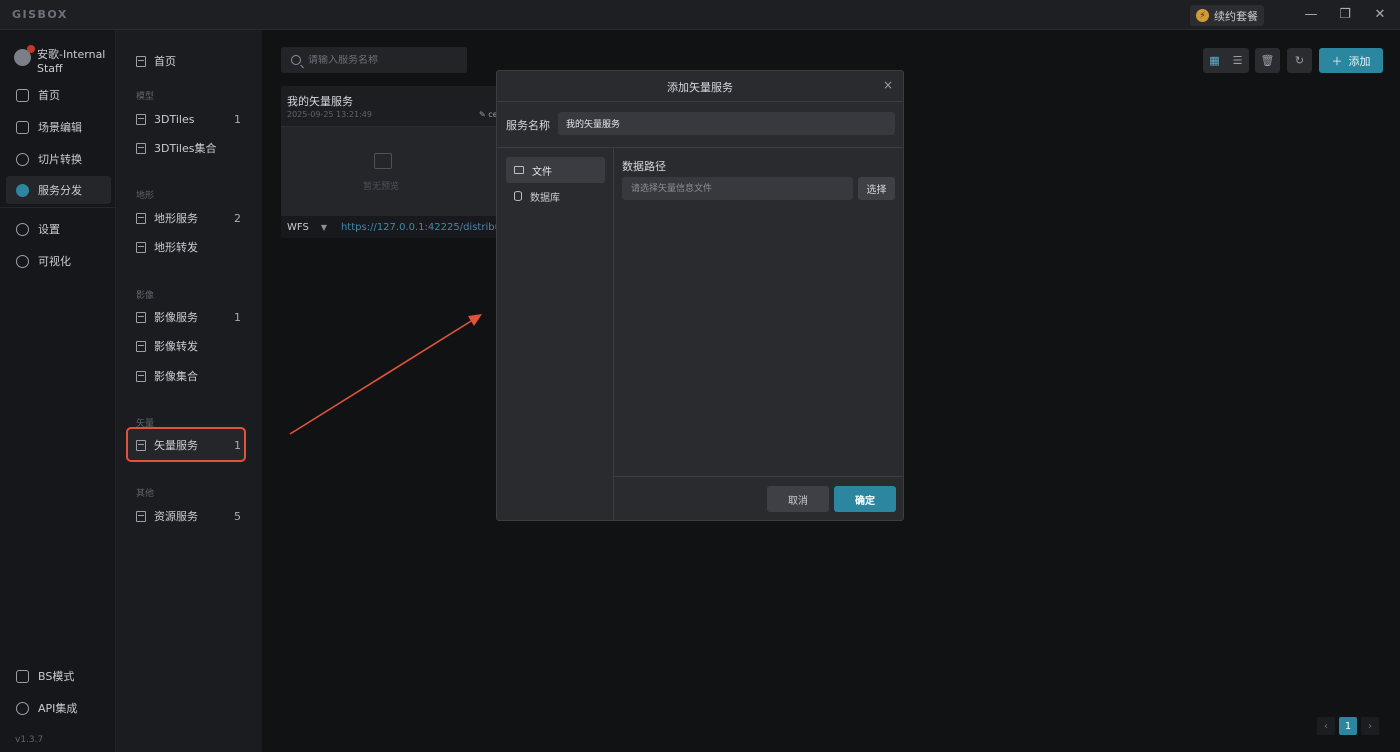 The height and width of the screenshot is (752, 1400). What do you see at coordinates (391, 171) in the screenshot?
I see `card-preview: 暂无预览` at bounding box center [391, 171].